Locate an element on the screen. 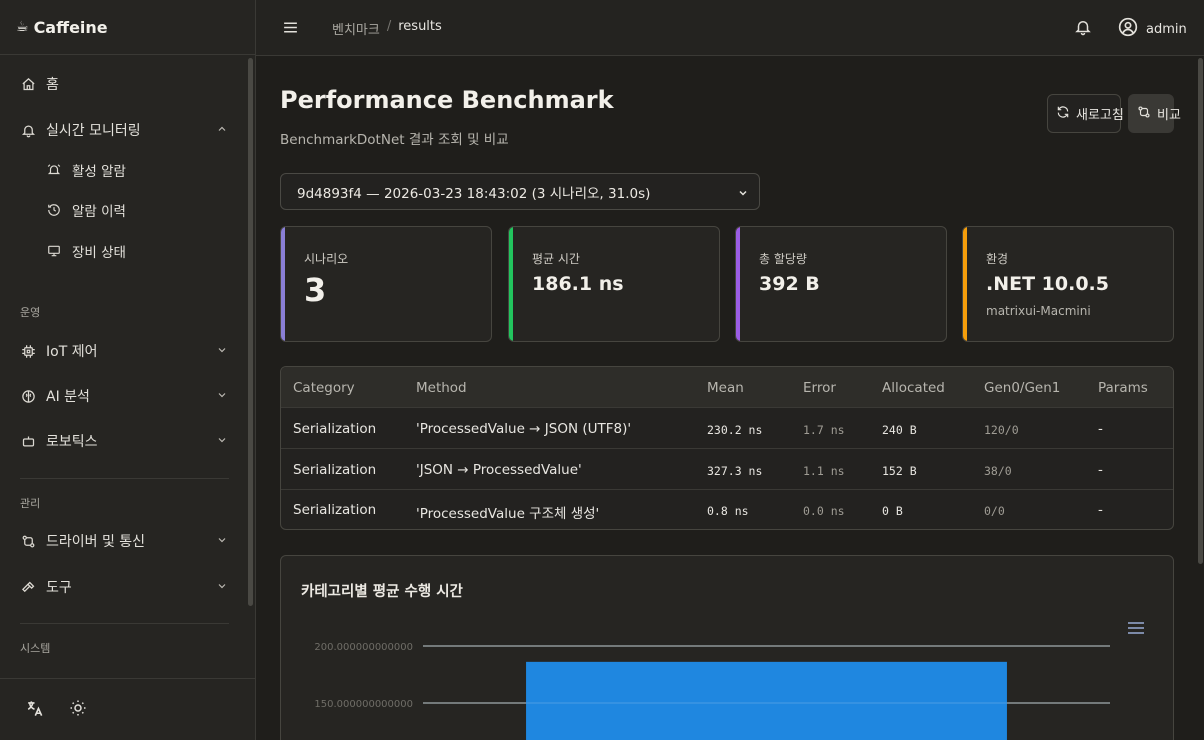  user-menu: admin is located at coordinates (1152, 29).